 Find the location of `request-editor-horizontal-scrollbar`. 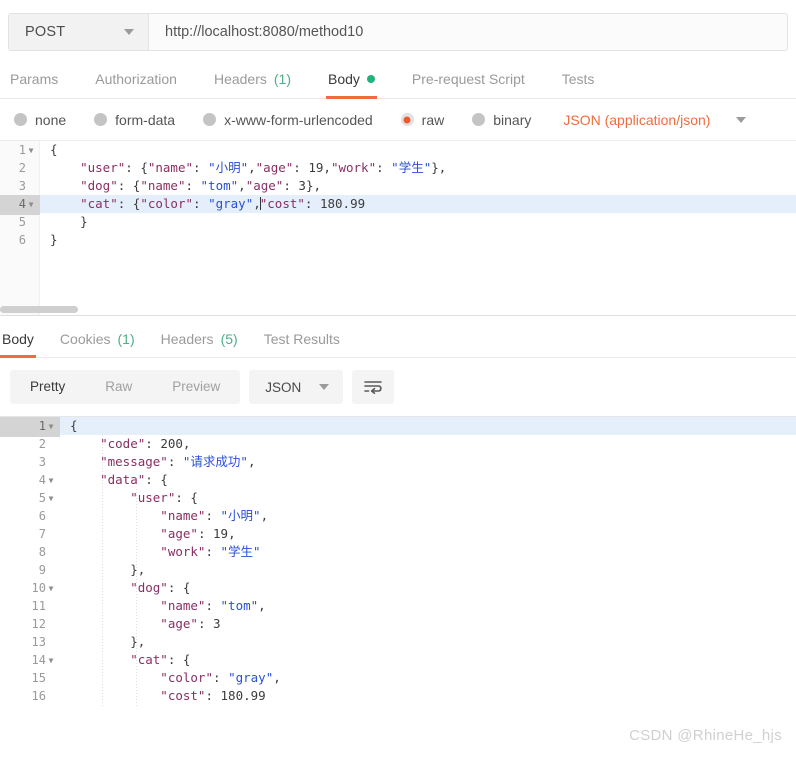

request-editor-horizontal-scrollbar is located at coordinates (39, 309).